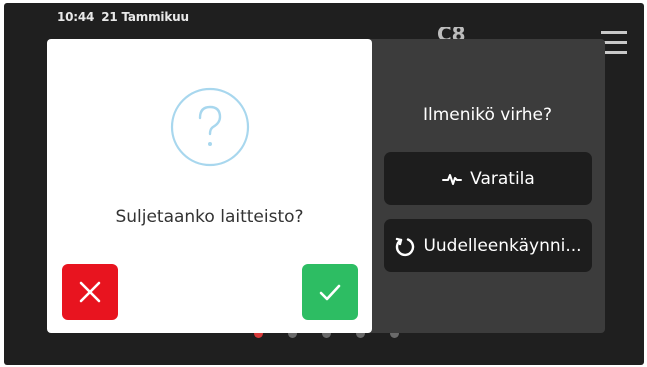  Describe the element at coordinates (210, 127) in the screenshot. I see `question-icon` at that location.